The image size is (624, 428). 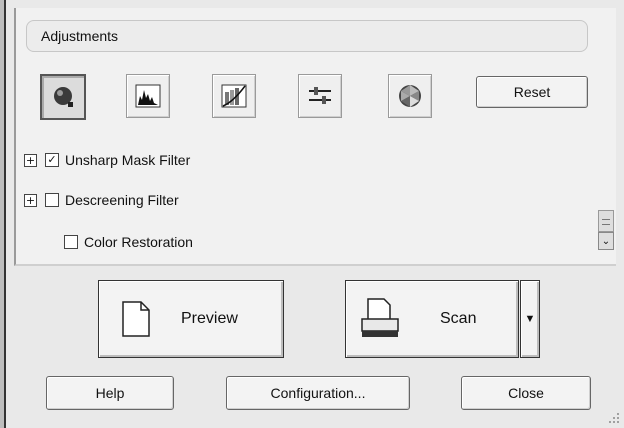 I want to click on descreening-label: Descreening Filter, so click(x=122, y=200).